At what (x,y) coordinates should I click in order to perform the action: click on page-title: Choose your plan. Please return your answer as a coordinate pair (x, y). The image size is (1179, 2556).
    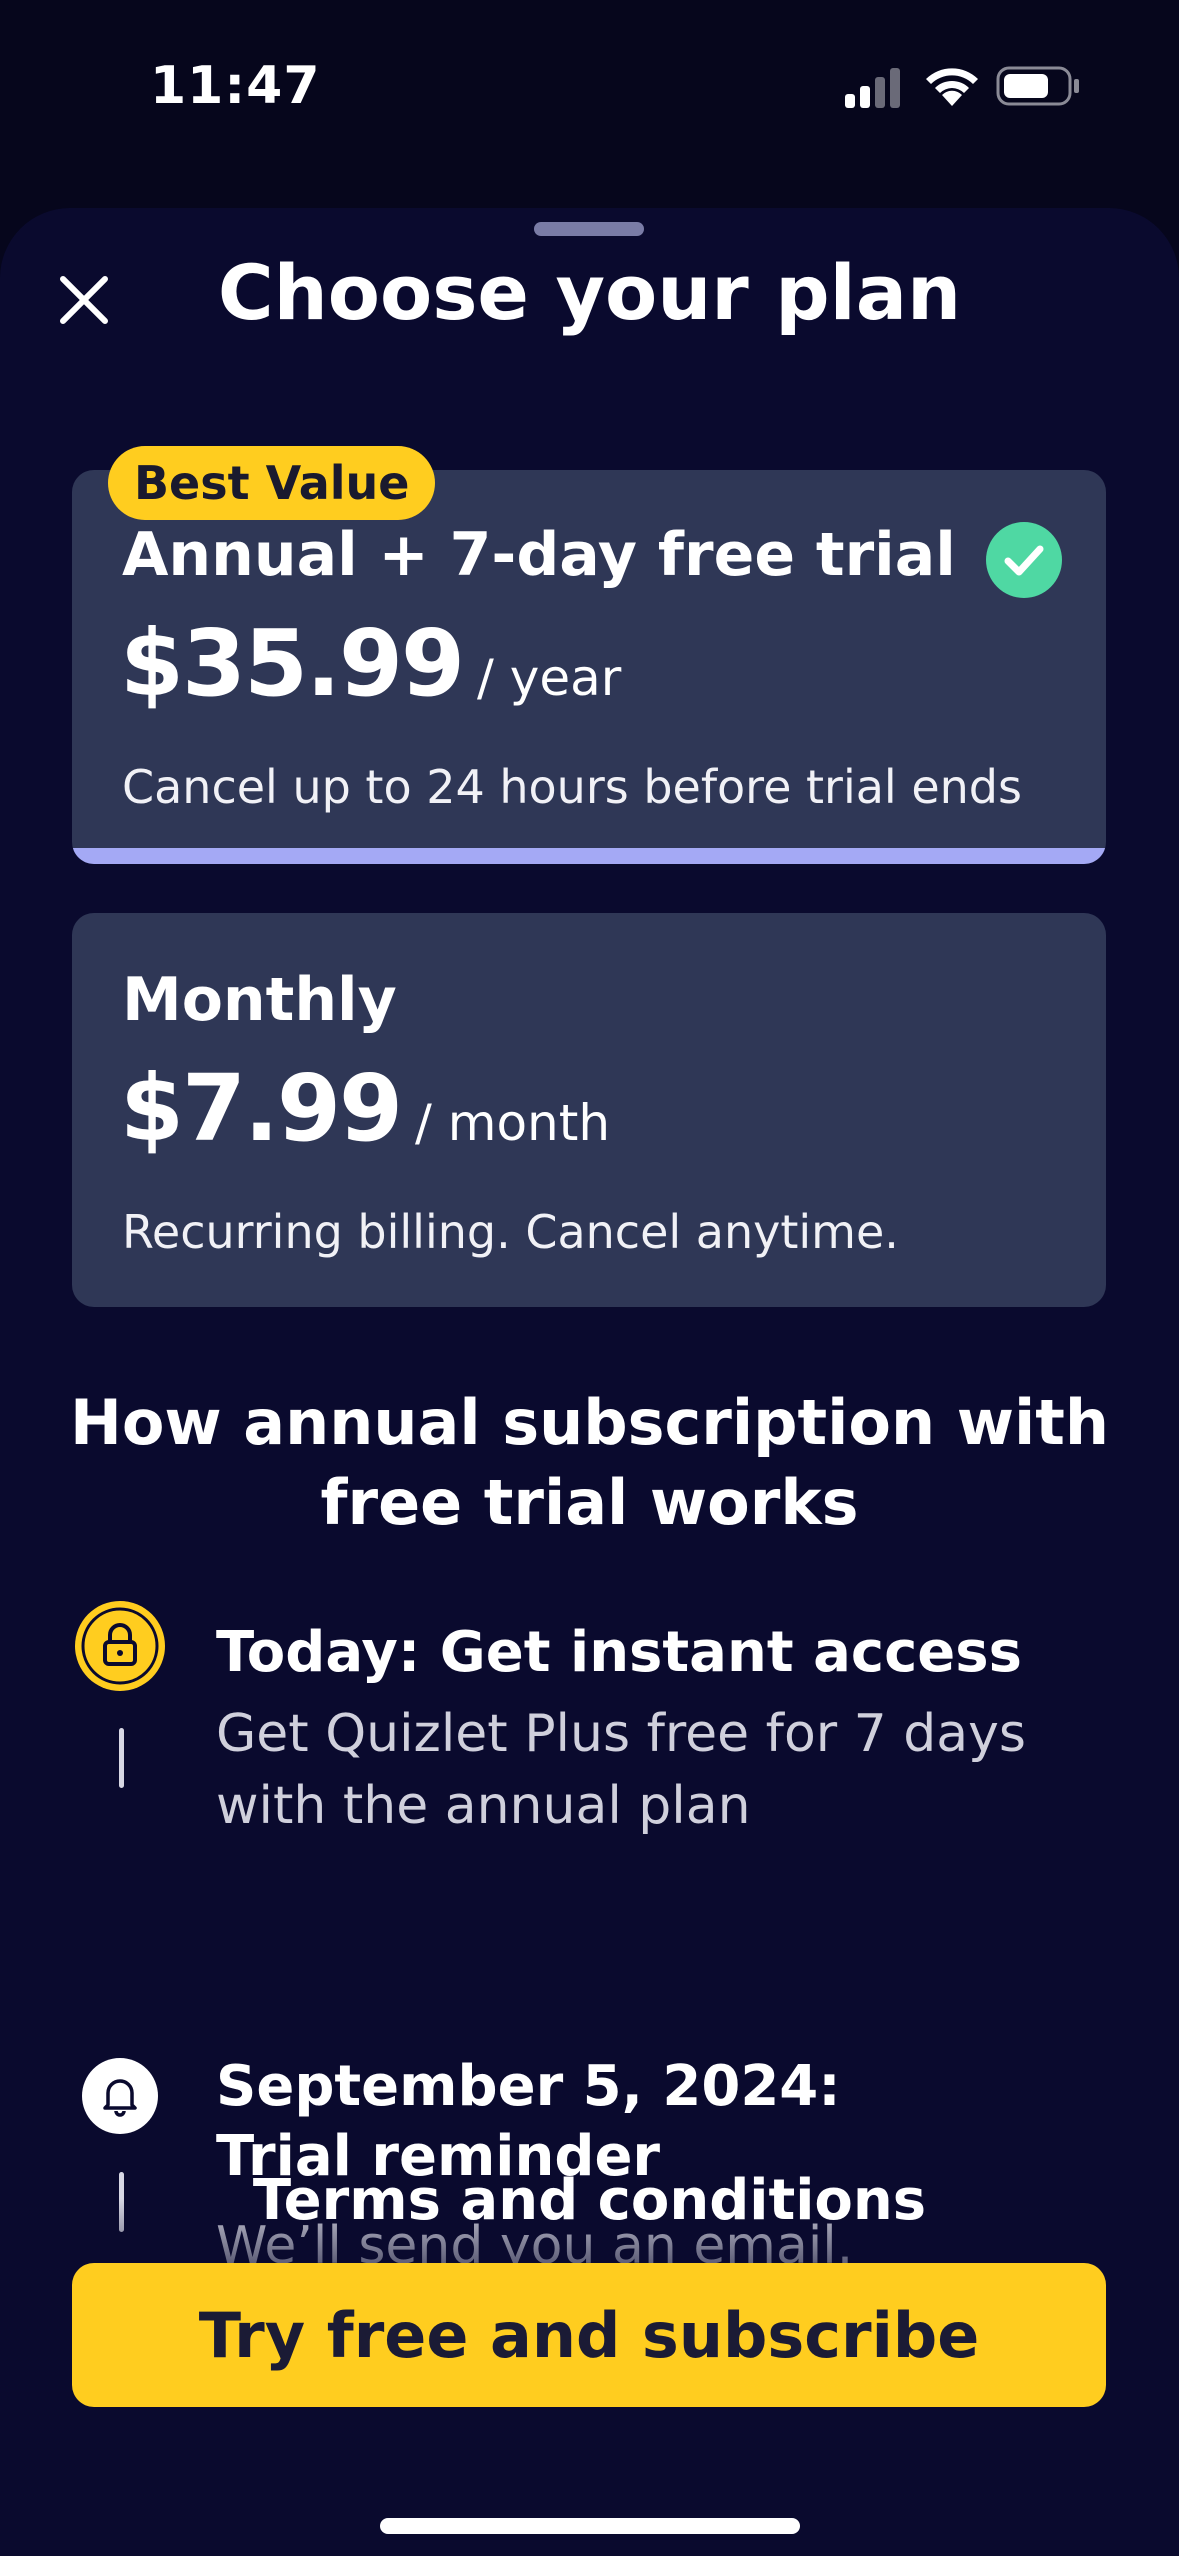
    Looking at the image, I should click on (589, 292).